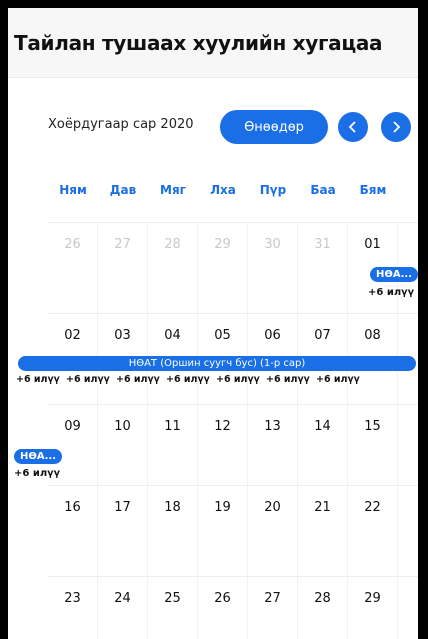  What do you see at coordinates (323, 268) in the screenshot?
I see `day-cell: 31` at bounding box center [323, 268].